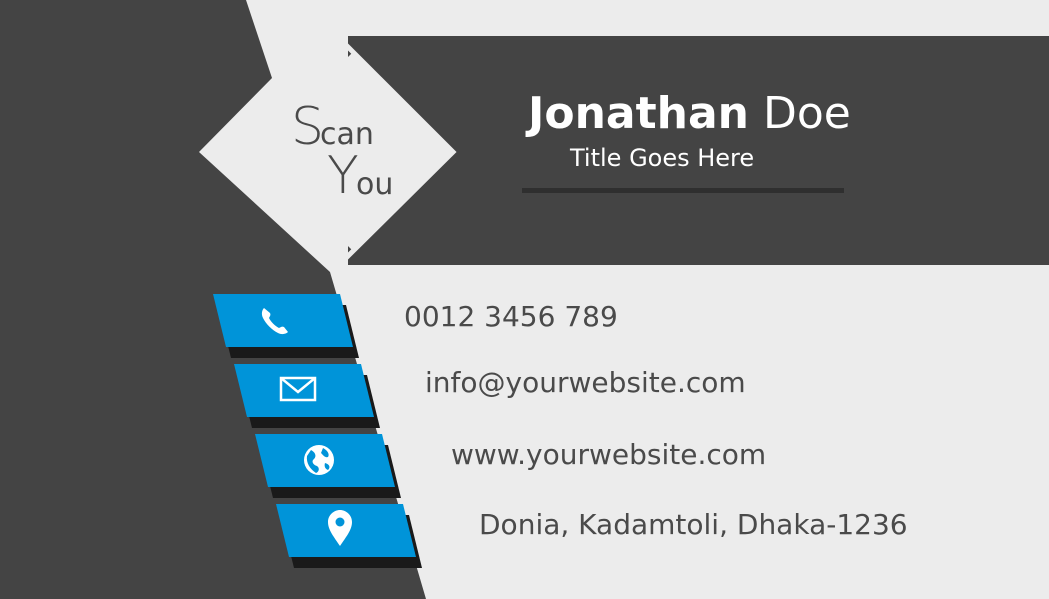 The height and width of the screenshot is (599, 1049). I want to click on person-name: Jonathan Doe, so click(689, 114).